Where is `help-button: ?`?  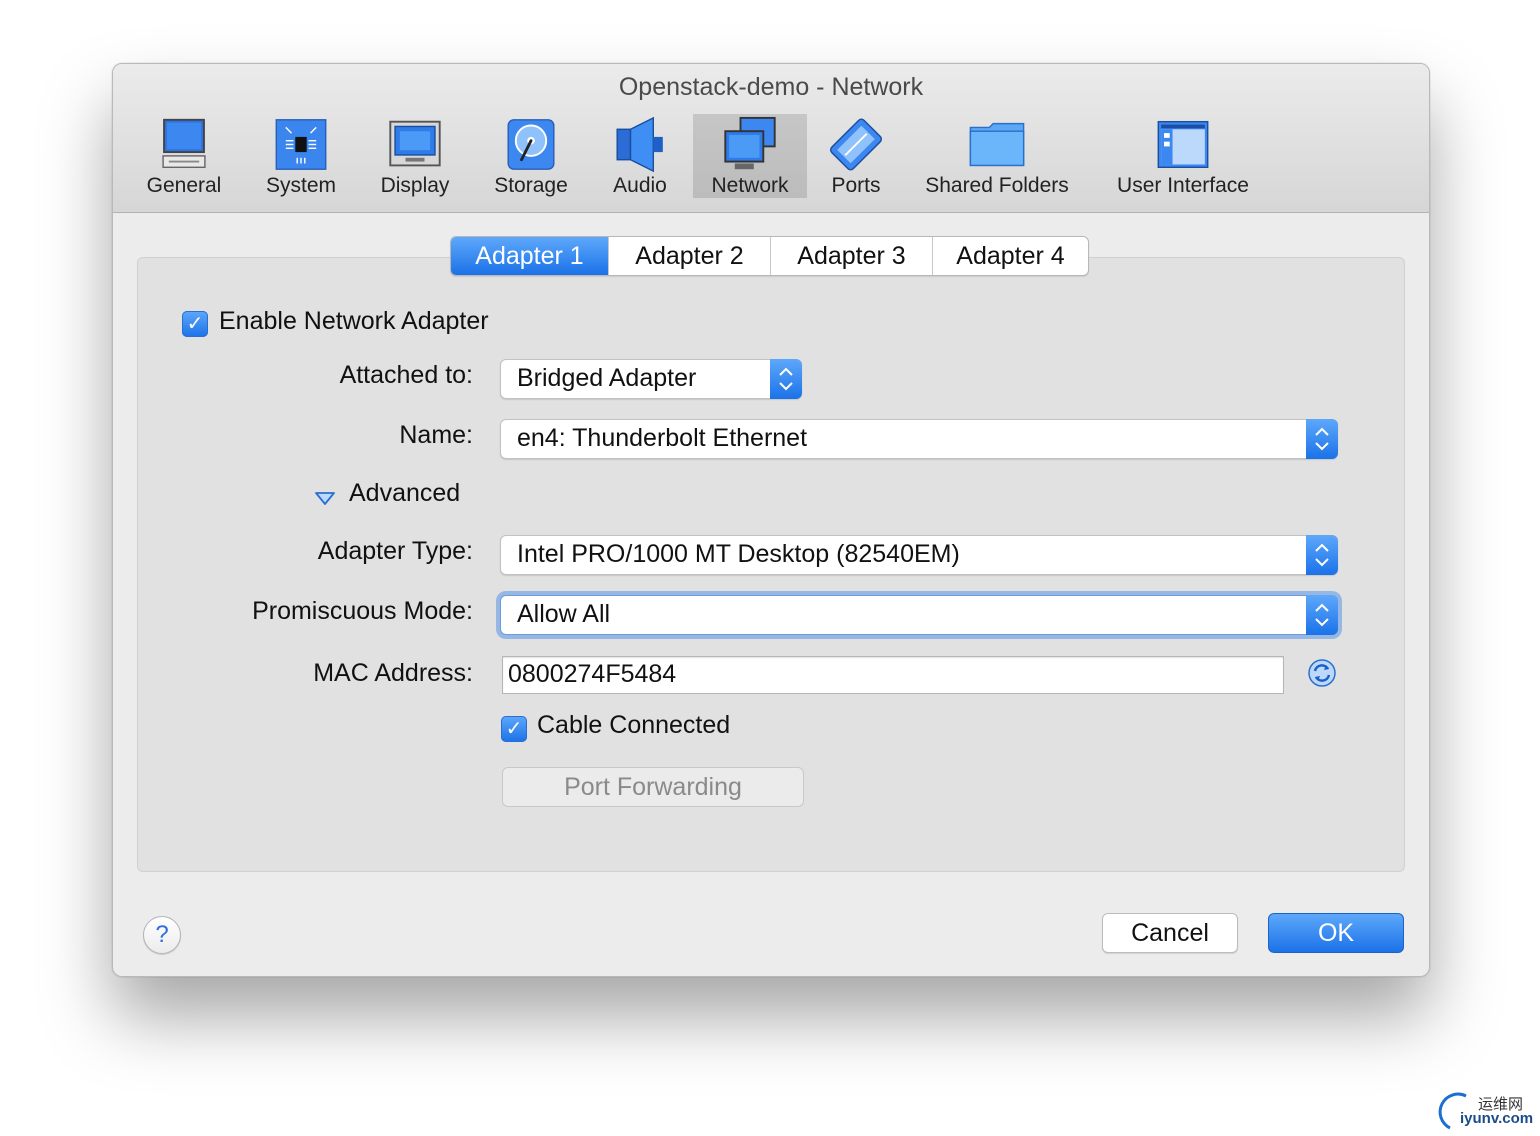
help-button: ? is located at coordinates (162, 935).